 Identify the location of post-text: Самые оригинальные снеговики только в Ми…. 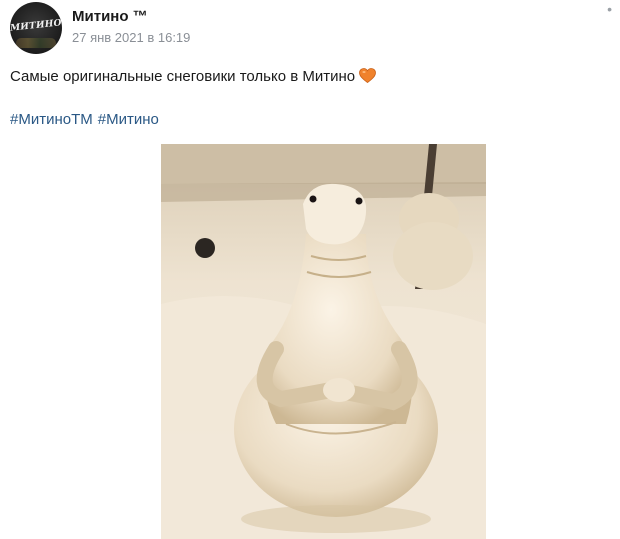
(193, 77).